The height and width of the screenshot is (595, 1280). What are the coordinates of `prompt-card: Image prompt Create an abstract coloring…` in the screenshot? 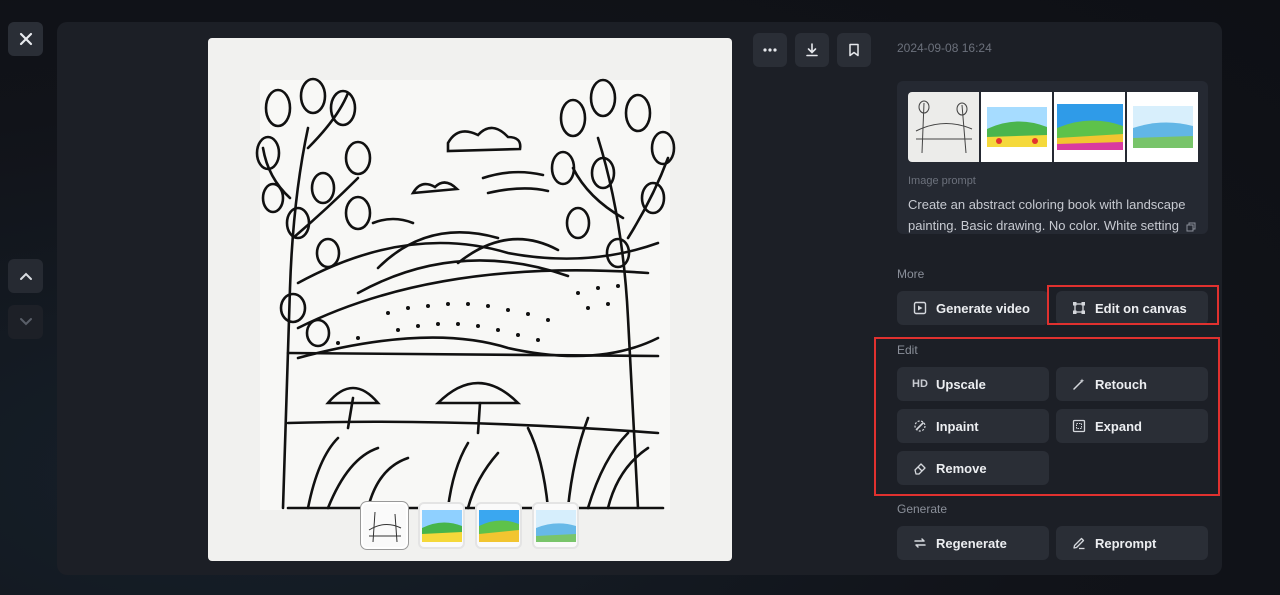 It's located at (1052, 157).